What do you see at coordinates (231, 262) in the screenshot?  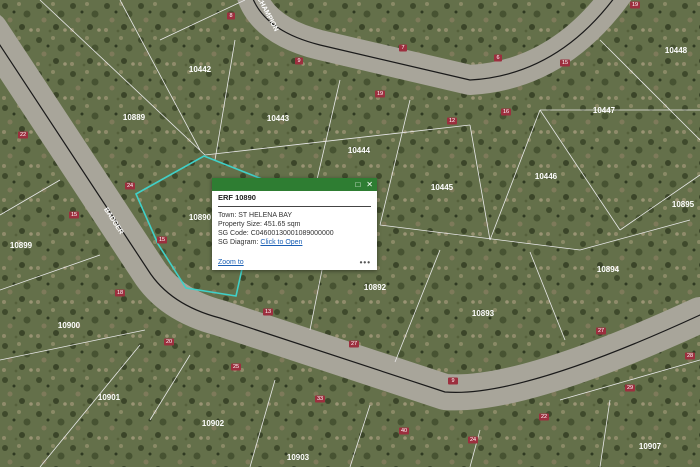 I see `zoom-to-link: Zoom to` at bounding box center [231, 262].